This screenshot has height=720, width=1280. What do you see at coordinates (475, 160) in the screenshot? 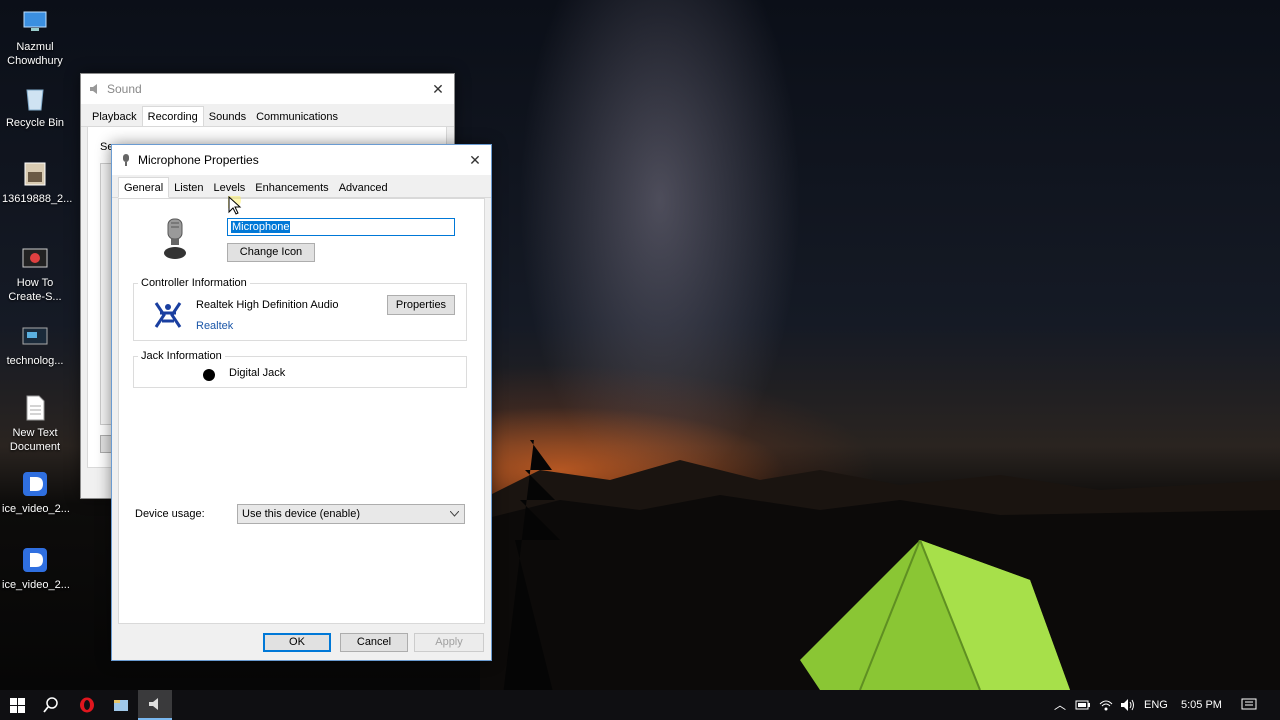
I see `props-close-button: ✕` at bounding box center [475, 160].